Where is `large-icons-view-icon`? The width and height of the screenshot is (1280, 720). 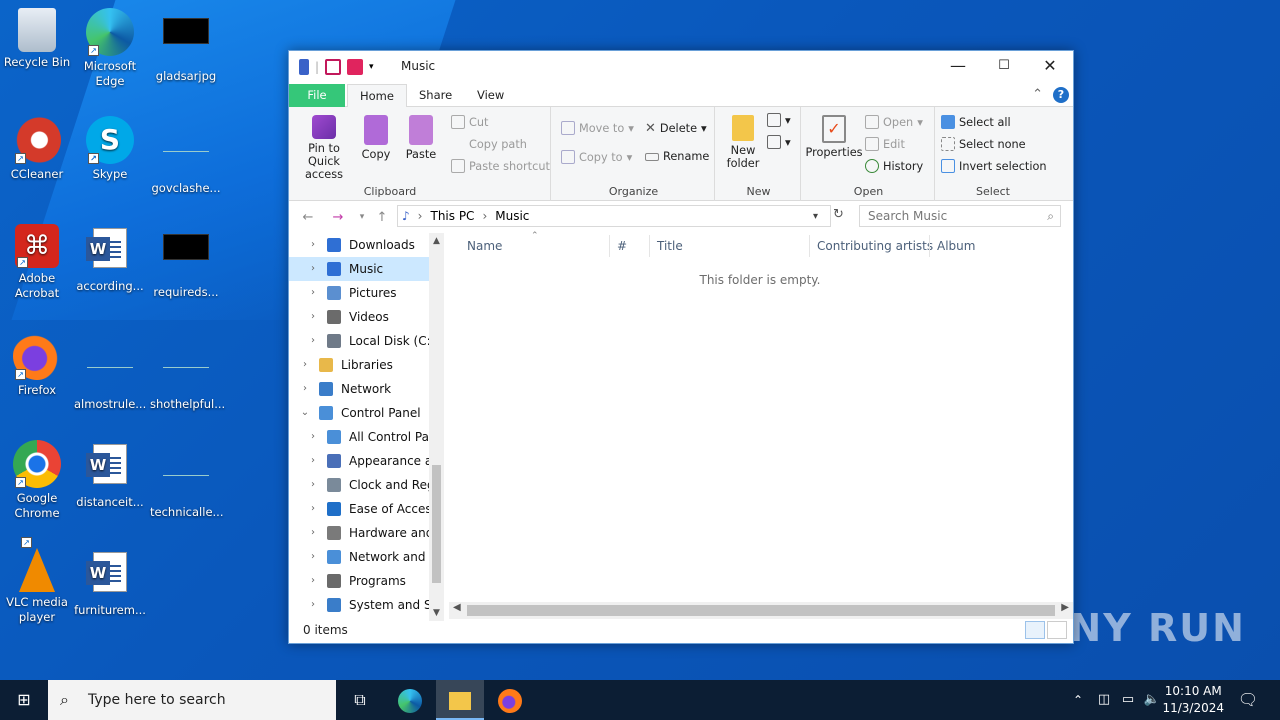 large-icons-view-icon is located at coordinates (1057, 630).